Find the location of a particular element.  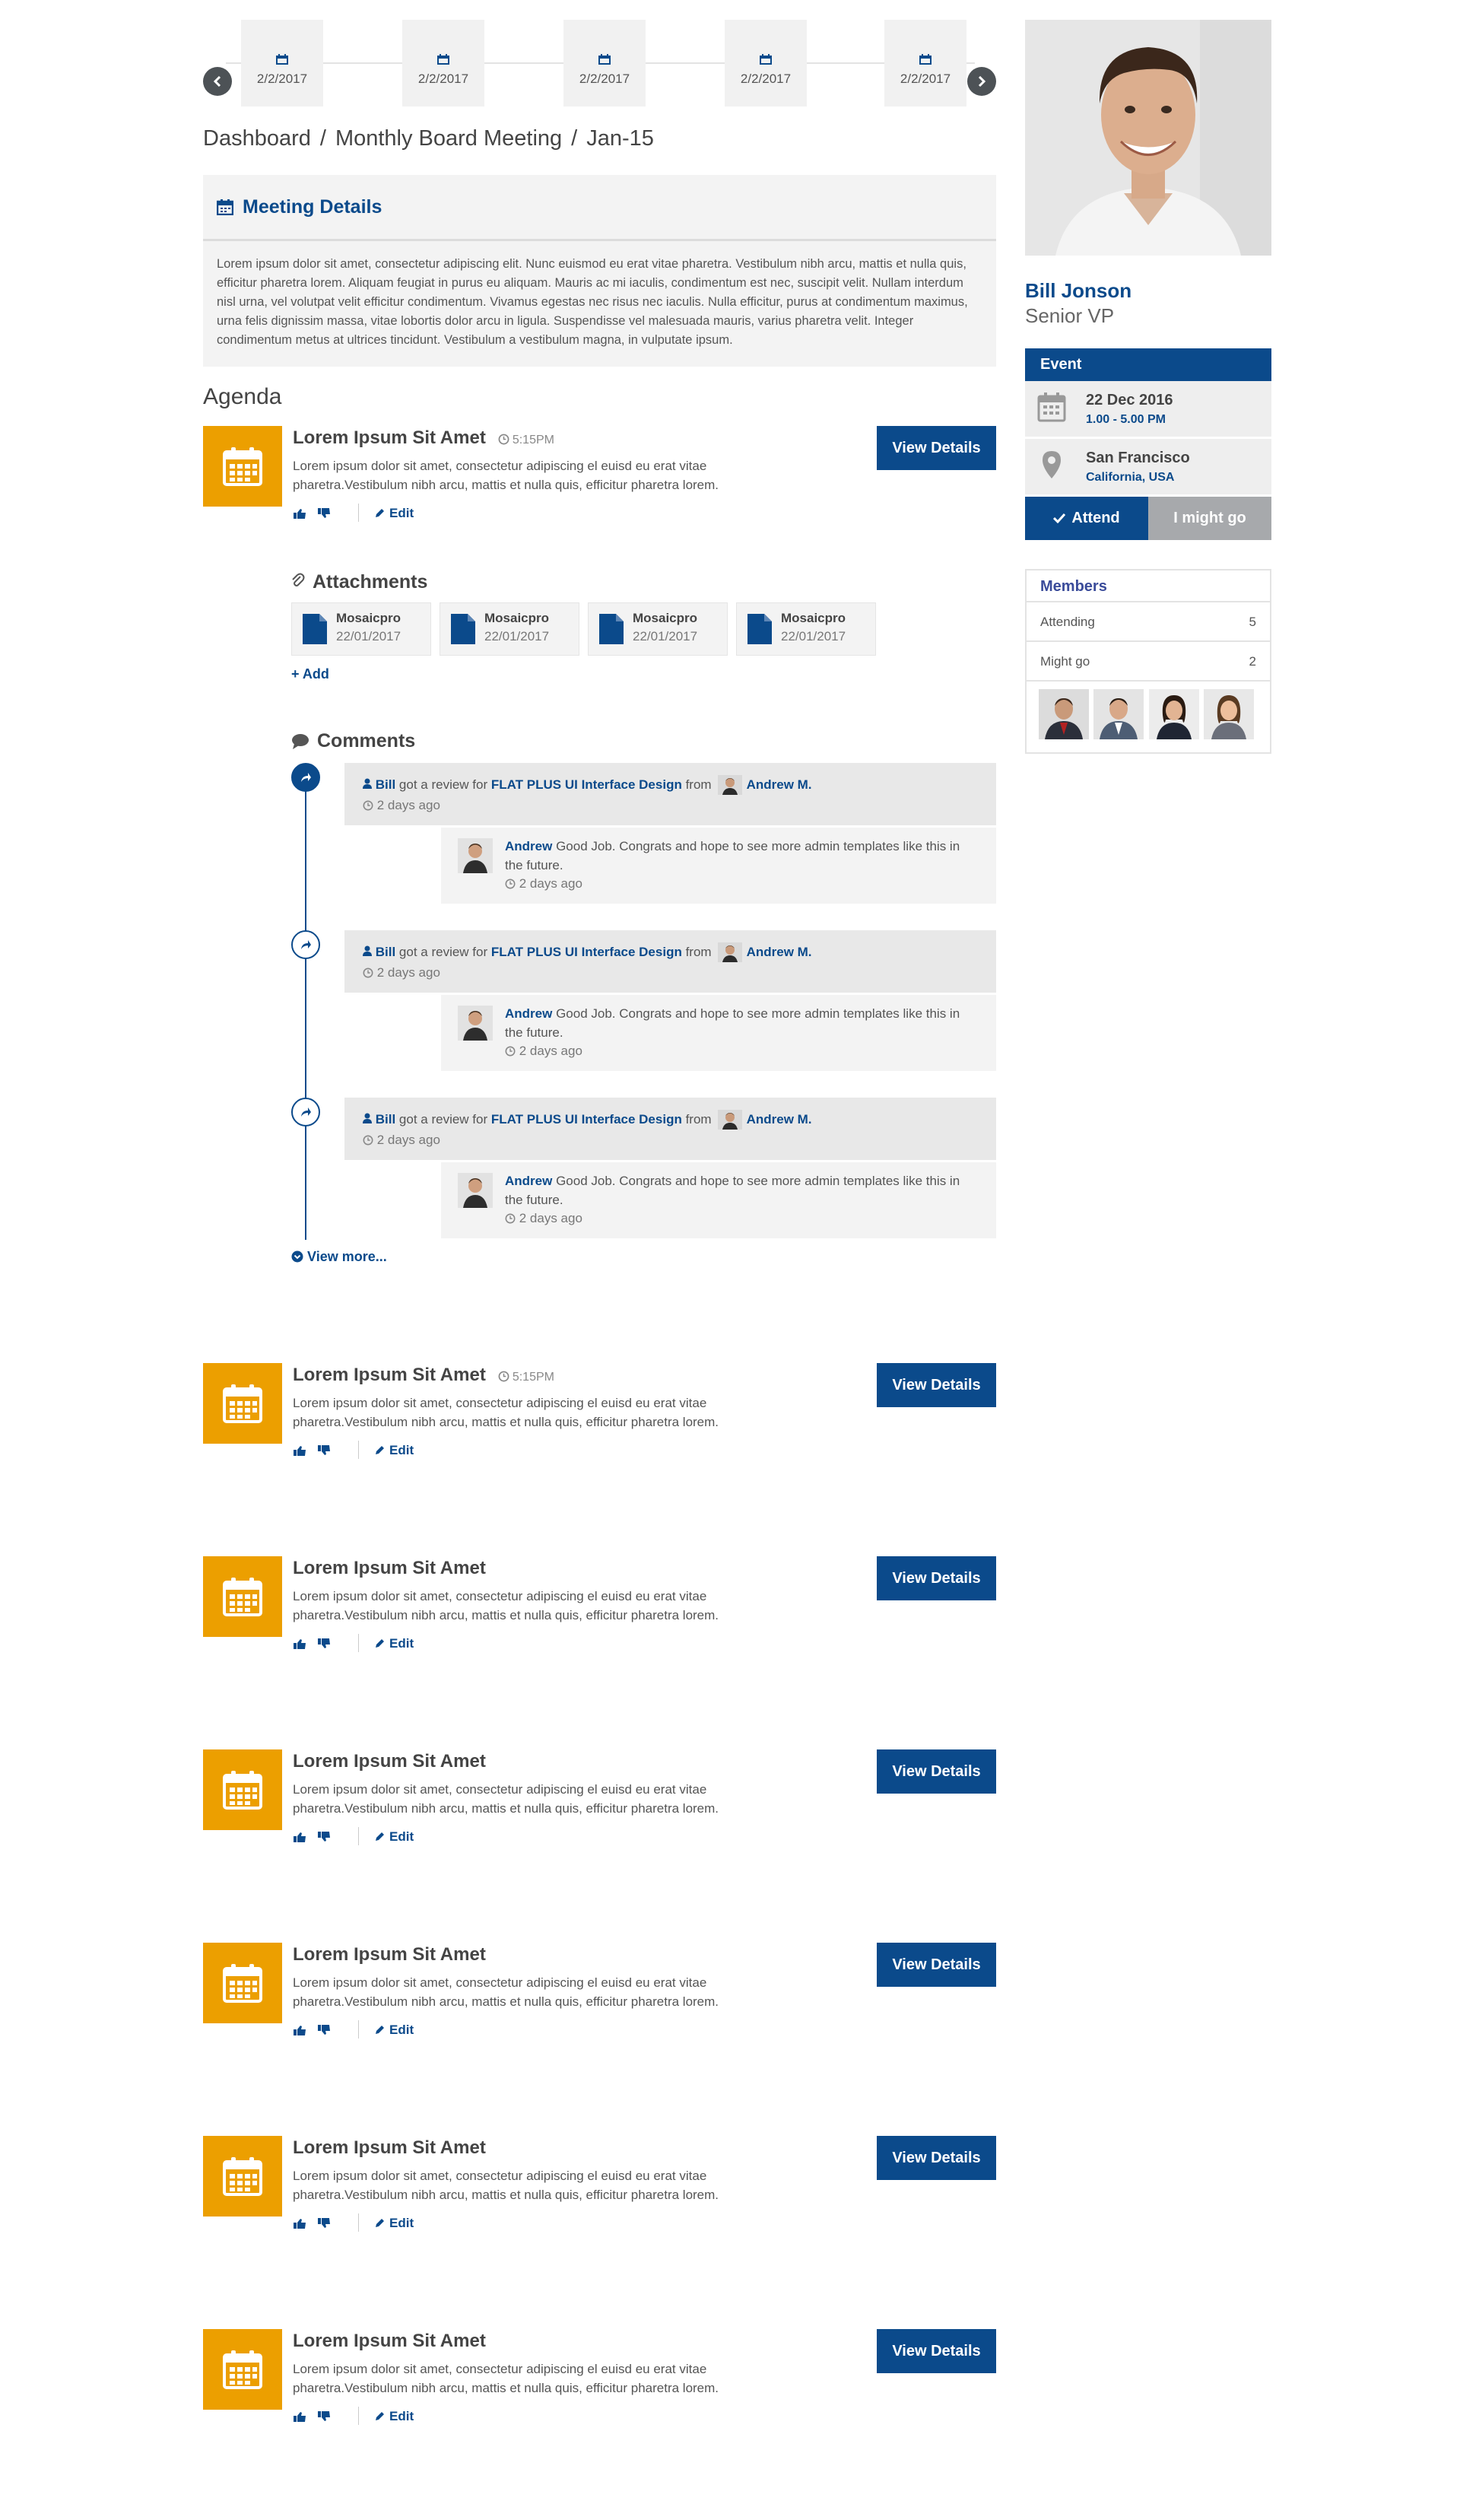

review-time: 2 days ago is located at coordinates (401, 972).